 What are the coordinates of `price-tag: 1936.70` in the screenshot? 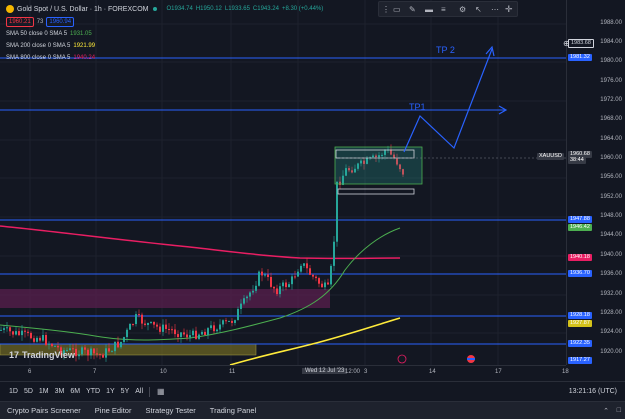 It's located at (580, 273).